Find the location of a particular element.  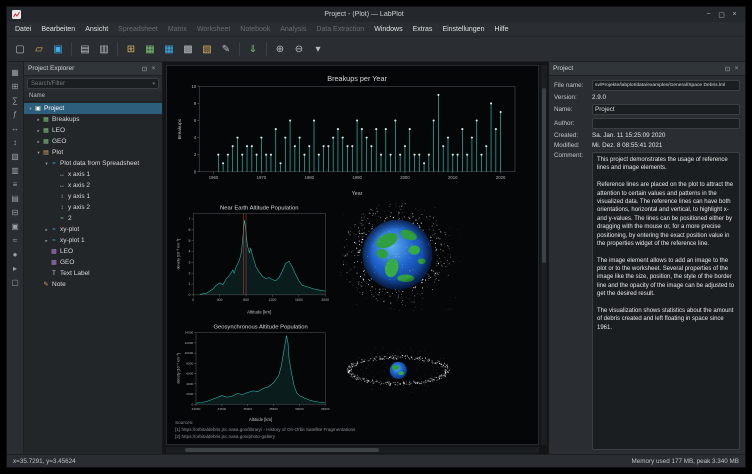

new-folder-button: ⊞ is located at coordinates (131, 49).